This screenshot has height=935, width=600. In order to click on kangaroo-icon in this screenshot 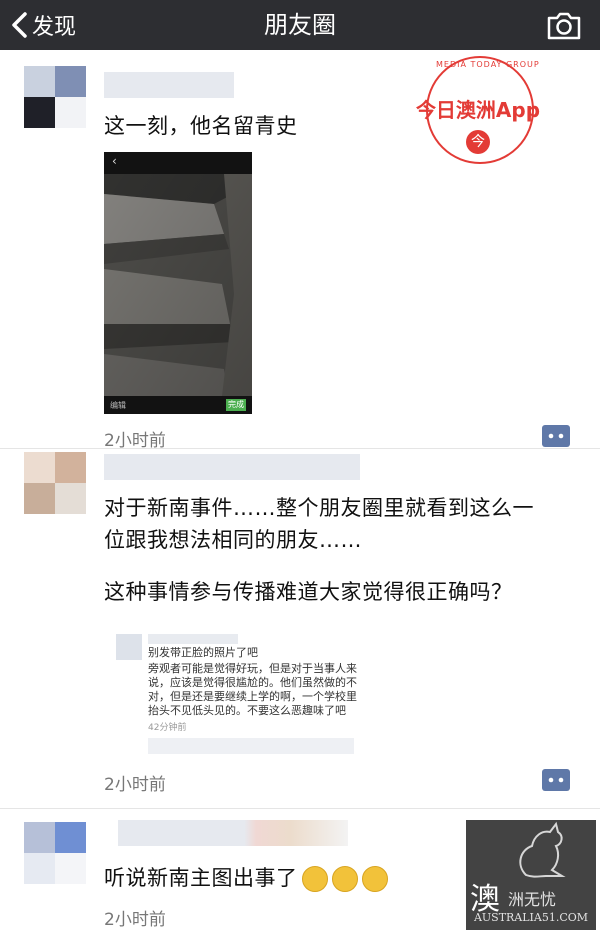, I will do `click(542, 849)`.